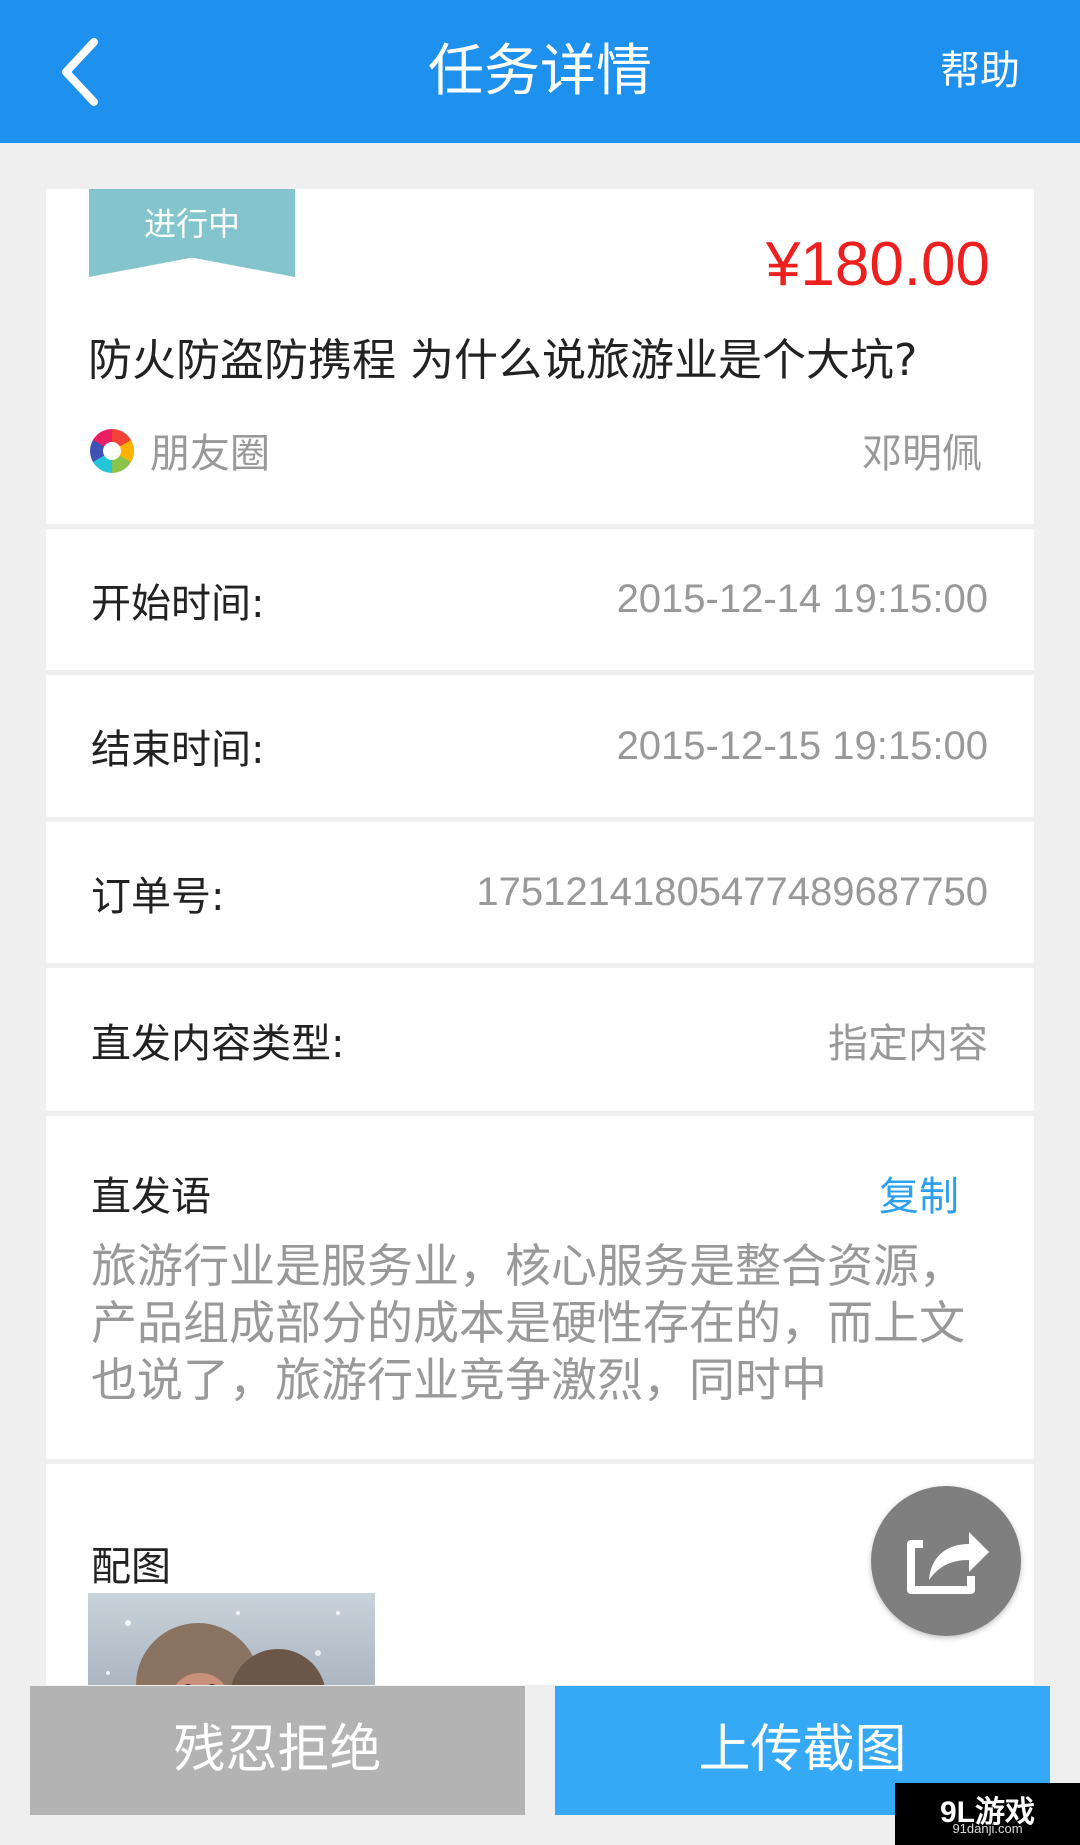  Describe the element at coordinates (223, 1648) in the screenshot. I see `monkeys-photo` at that location.